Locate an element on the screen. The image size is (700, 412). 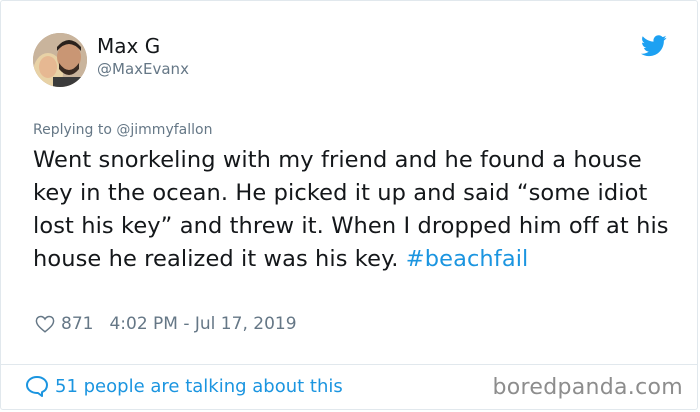
speech-bubble-icon is located at coordinates (37, 386).